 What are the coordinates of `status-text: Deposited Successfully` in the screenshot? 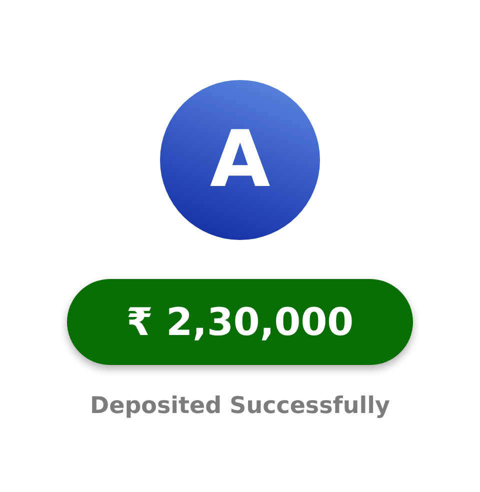 It's located at (240, 406).